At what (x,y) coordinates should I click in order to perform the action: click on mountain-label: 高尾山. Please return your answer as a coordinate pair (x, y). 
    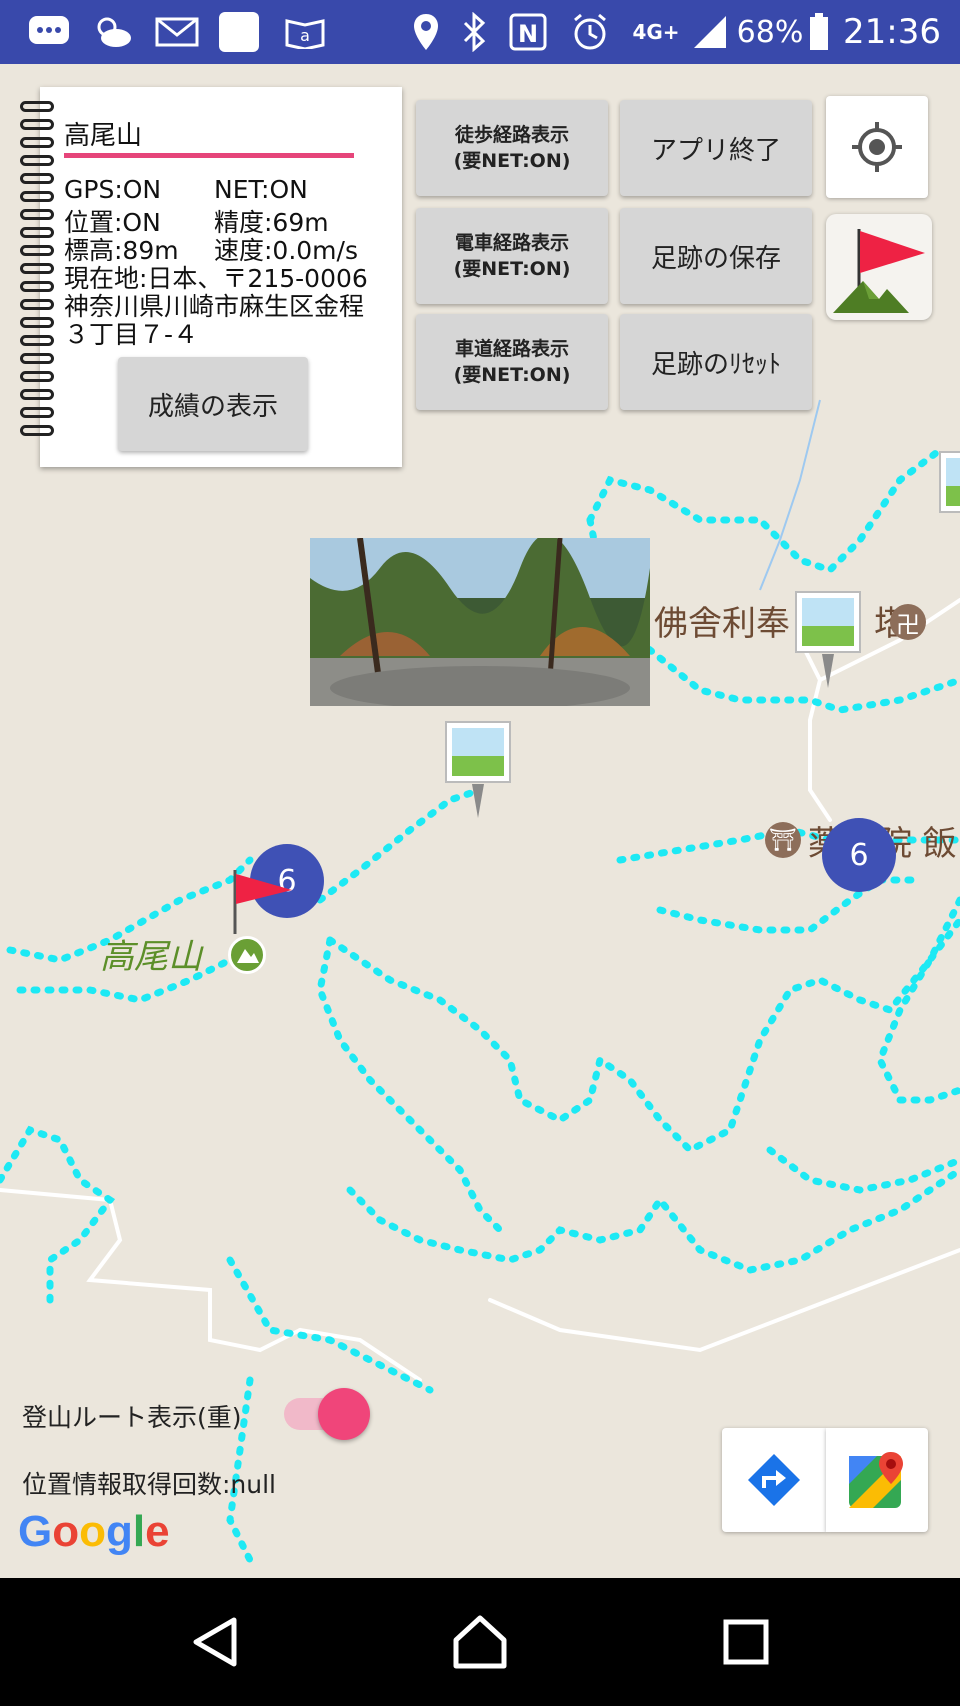
    Looking at the image, I should click on (151, 957).